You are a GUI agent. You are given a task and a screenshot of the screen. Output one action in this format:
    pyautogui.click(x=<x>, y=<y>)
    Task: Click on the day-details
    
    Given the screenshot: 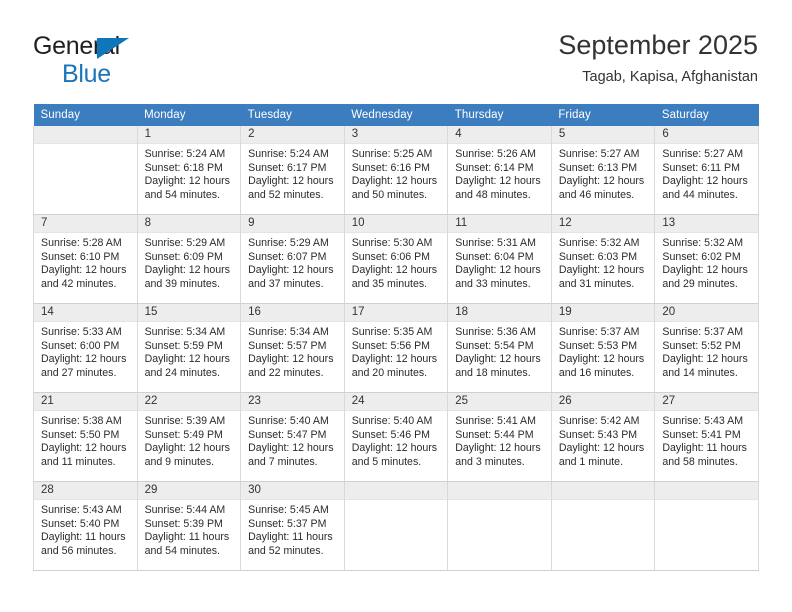 What is the action you would take?
    pyautogui.click(x=85, y=146)
    